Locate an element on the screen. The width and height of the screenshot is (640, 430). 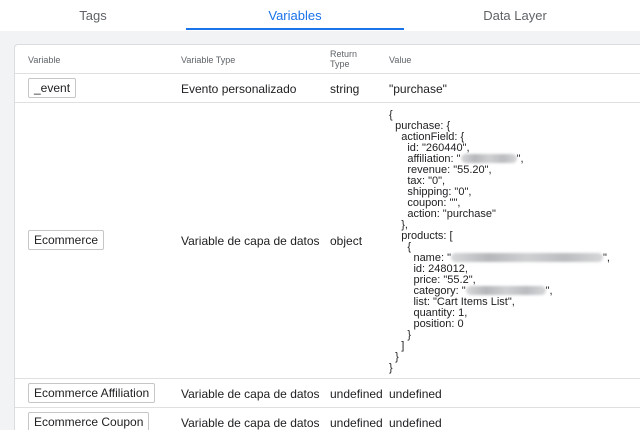
json-line-start: name: " is located at coordinates (420, 257).